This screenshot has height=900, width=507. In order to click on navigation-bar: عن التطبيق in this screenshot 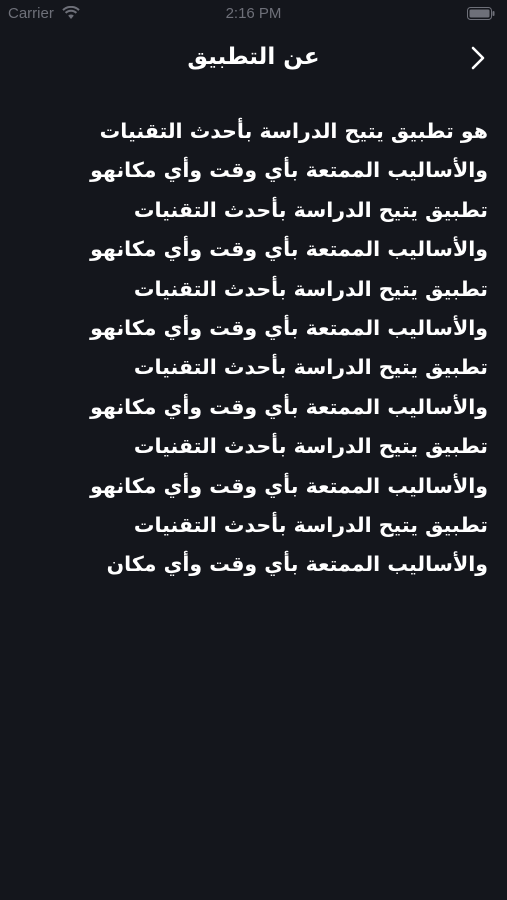, I will do `click(253, 60)`.